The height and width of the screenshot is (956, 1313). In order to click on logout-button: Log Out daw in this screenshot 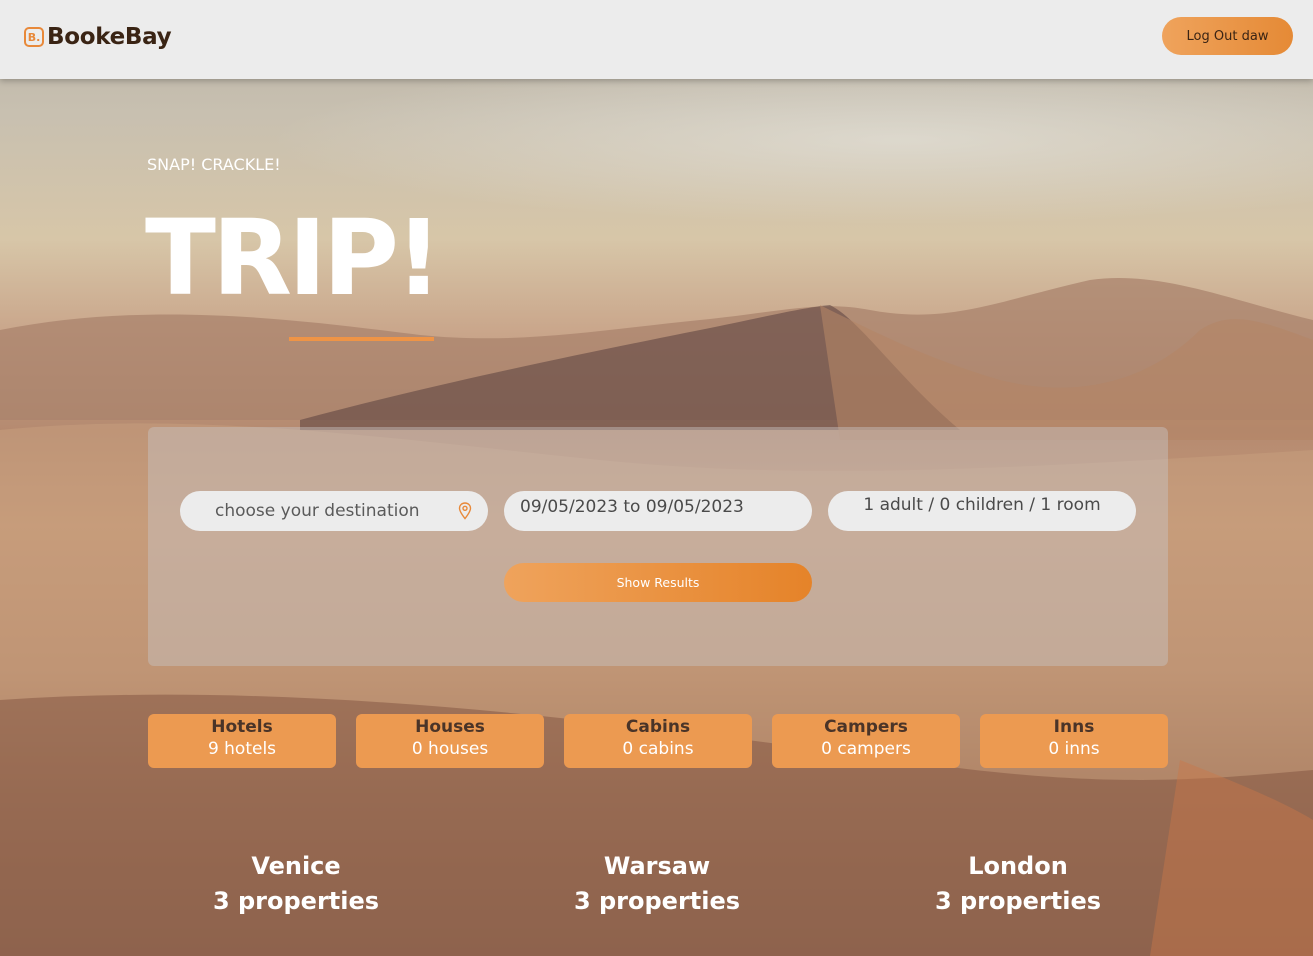, I will do `click(1227, 36)`.